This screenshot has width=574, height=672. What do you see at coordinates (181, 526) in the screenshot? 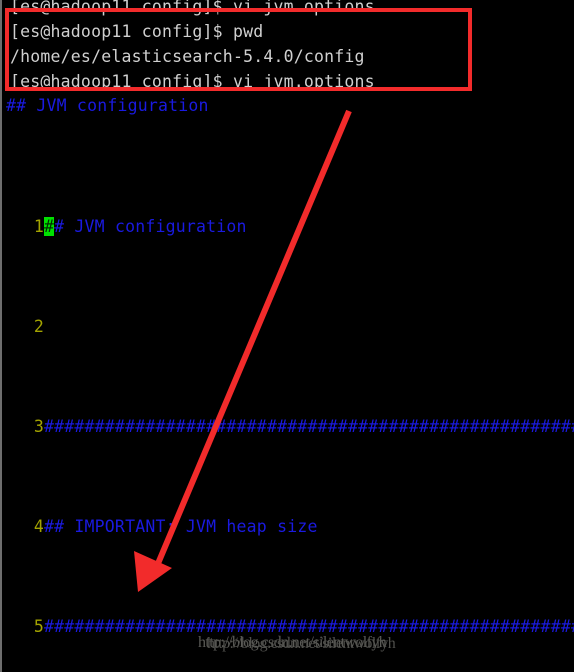
I see `editor-row-text: ## IMPORTANT: JVM heap size` at bounding box center [181, 526].